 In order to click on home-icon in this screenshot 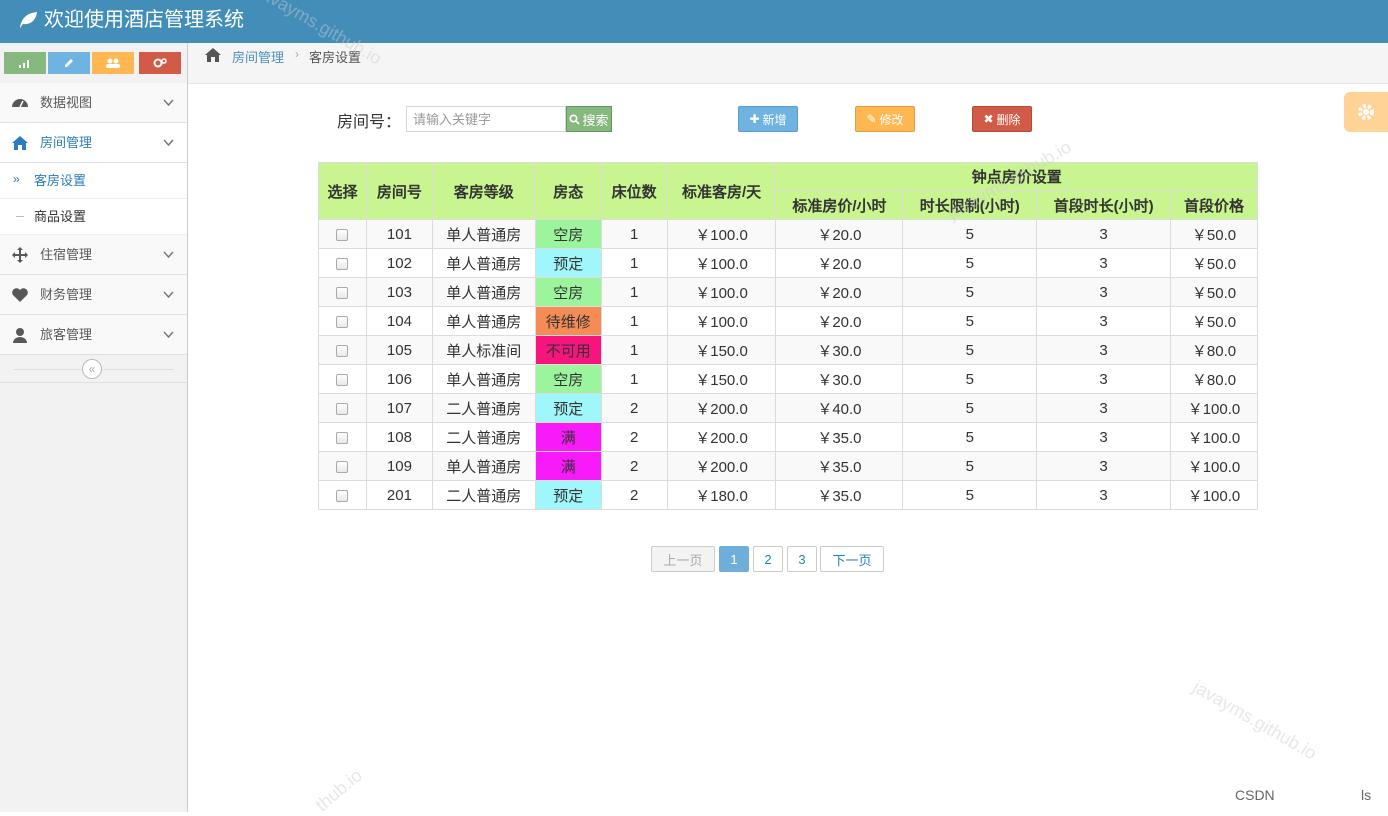, I will do `click(213, 55)`.